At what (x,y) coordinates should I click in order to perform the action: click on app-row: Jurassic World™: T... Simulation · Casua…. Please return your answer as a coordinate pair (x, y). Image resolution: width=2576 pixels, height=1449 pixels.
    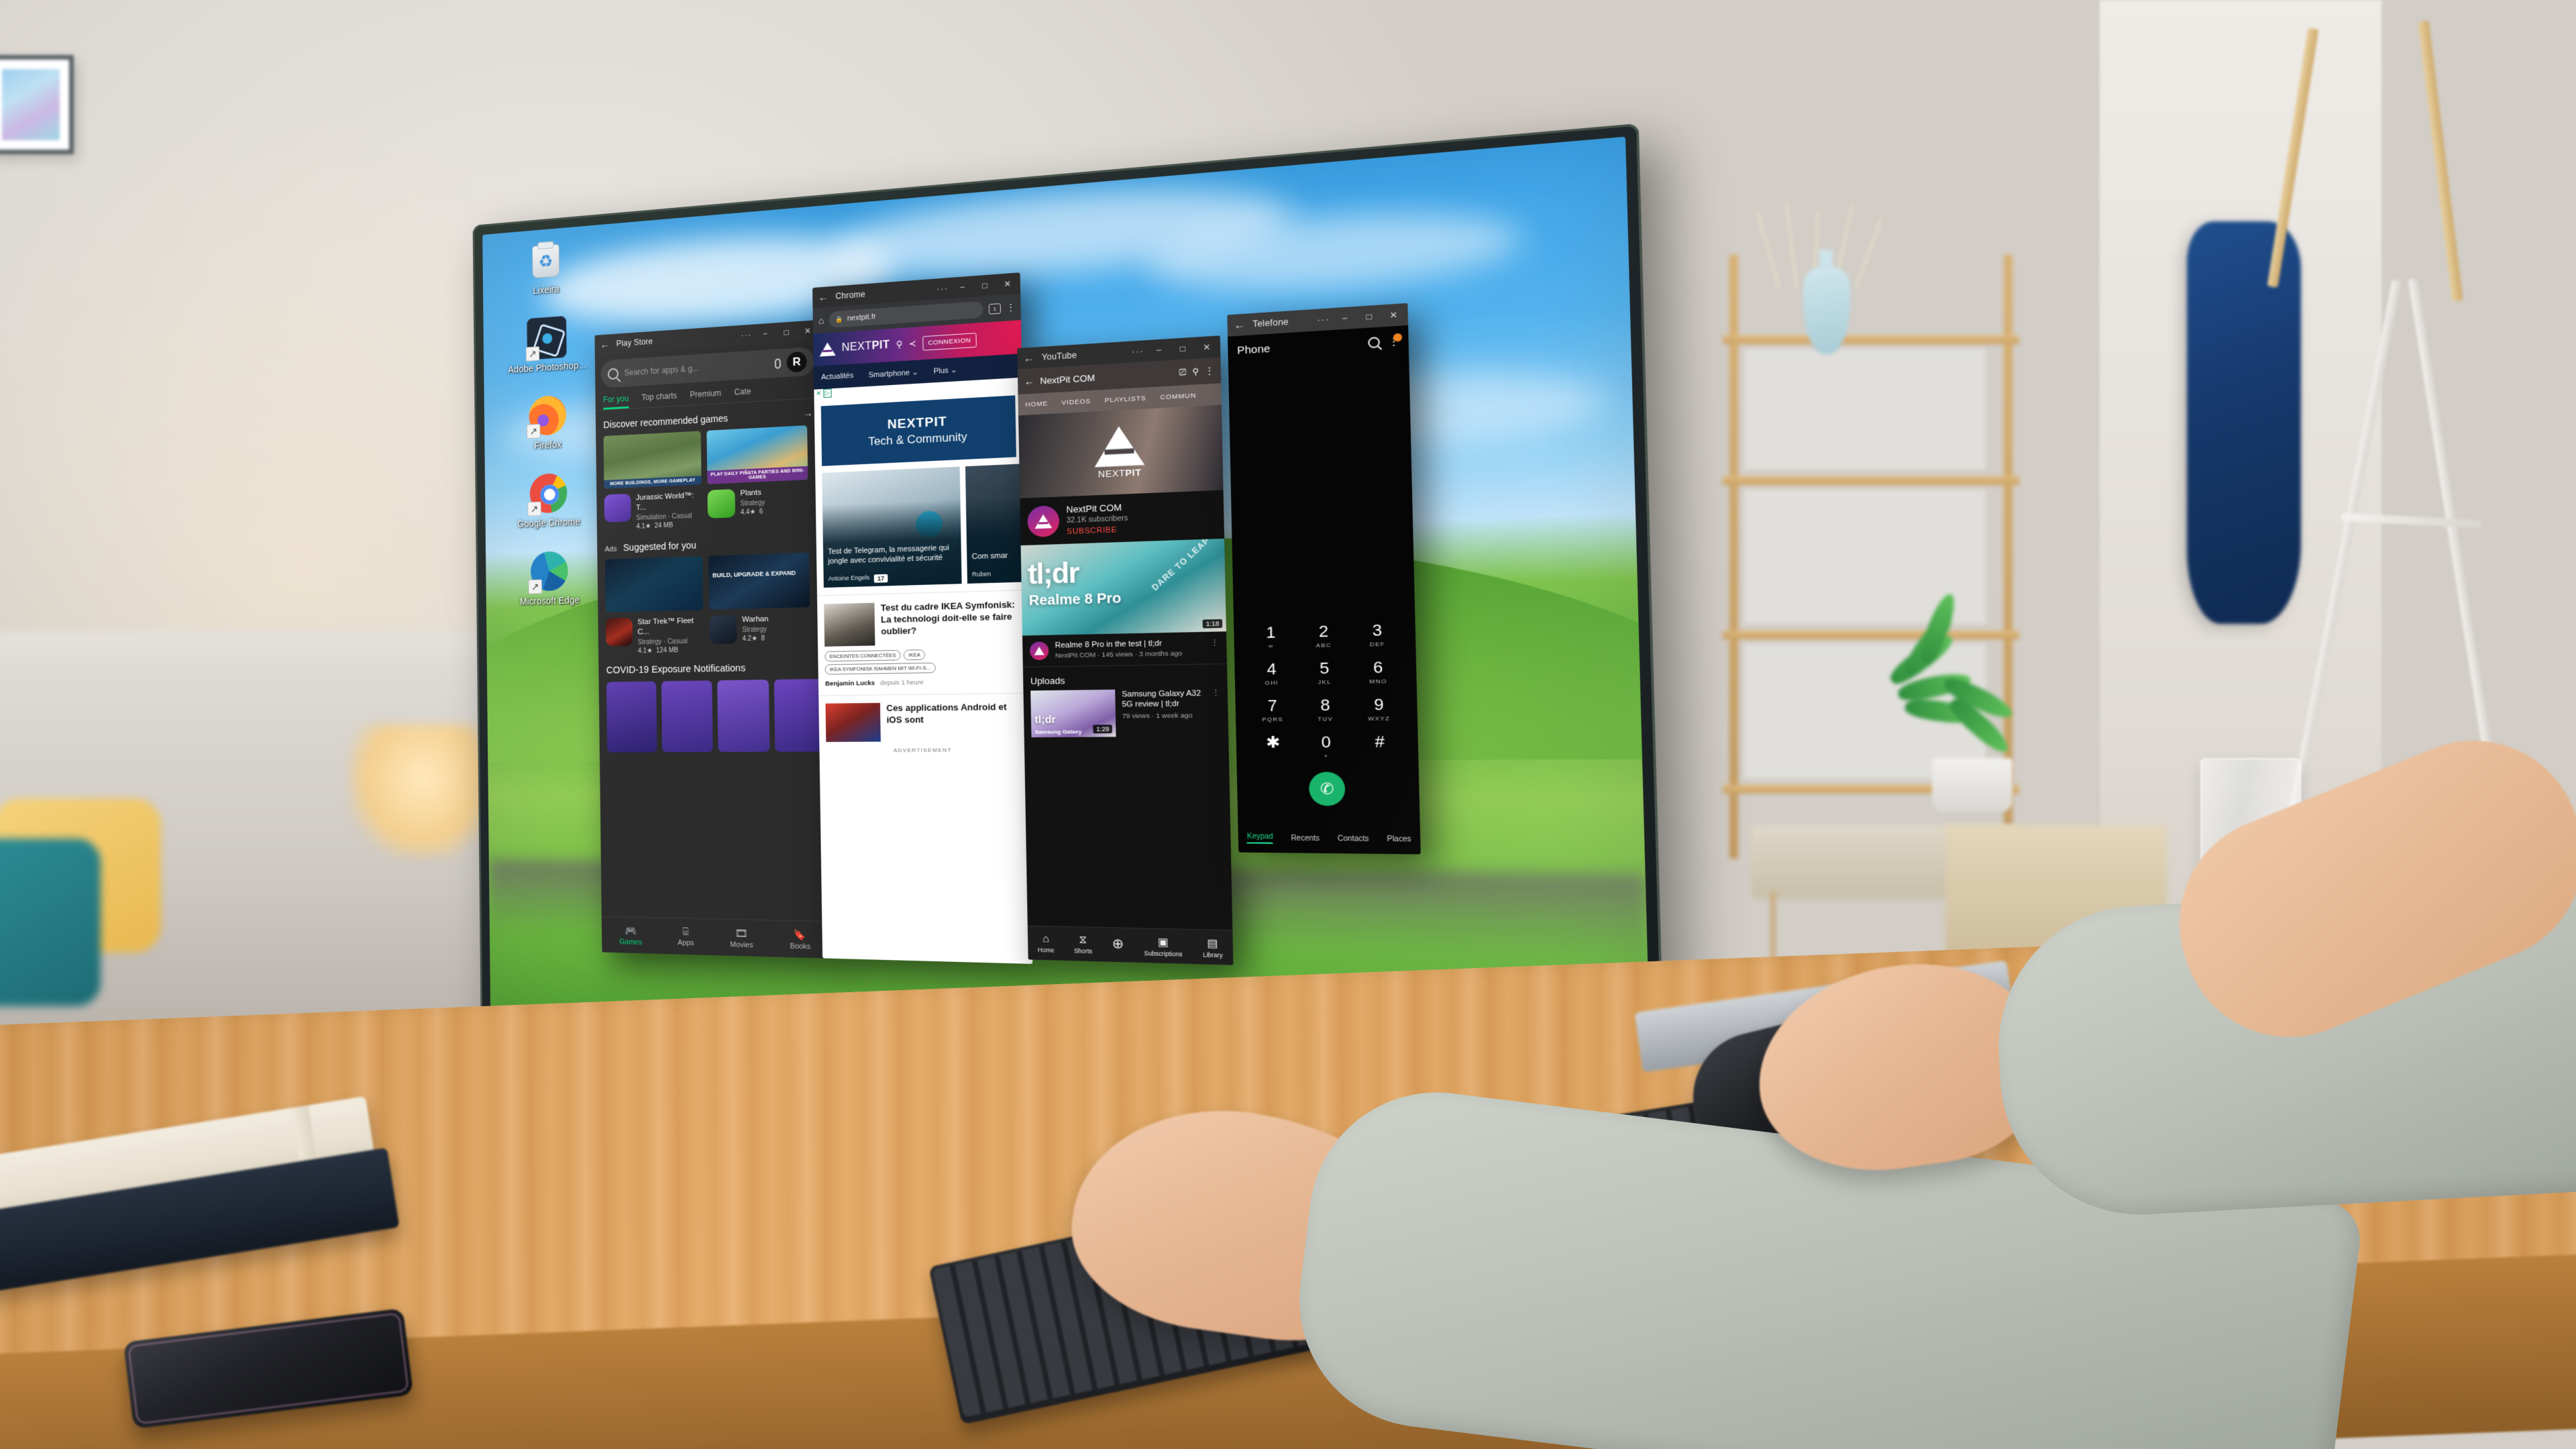
    Looking at the image, I should click on (653, 507).